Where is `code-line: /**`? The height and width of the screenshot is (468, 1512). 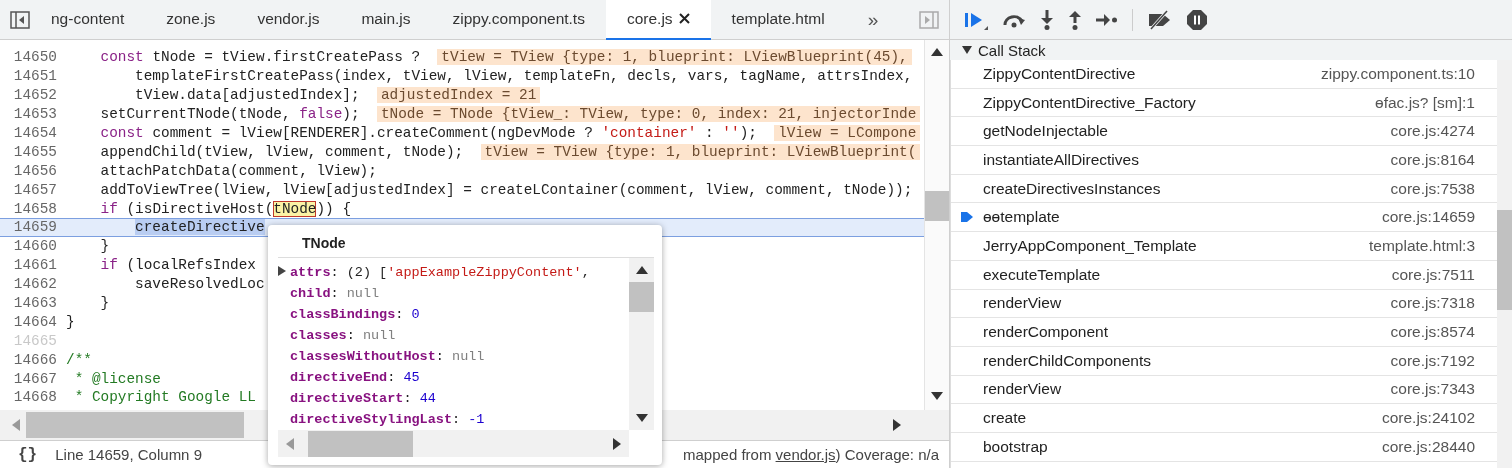
code-line: /** is located at coordinates (79, 359).